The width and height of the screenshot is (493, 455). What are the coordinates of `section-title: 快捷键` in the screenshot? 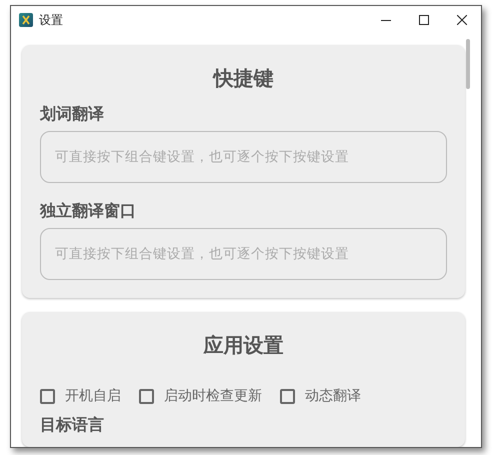 It's located at (243, 78).